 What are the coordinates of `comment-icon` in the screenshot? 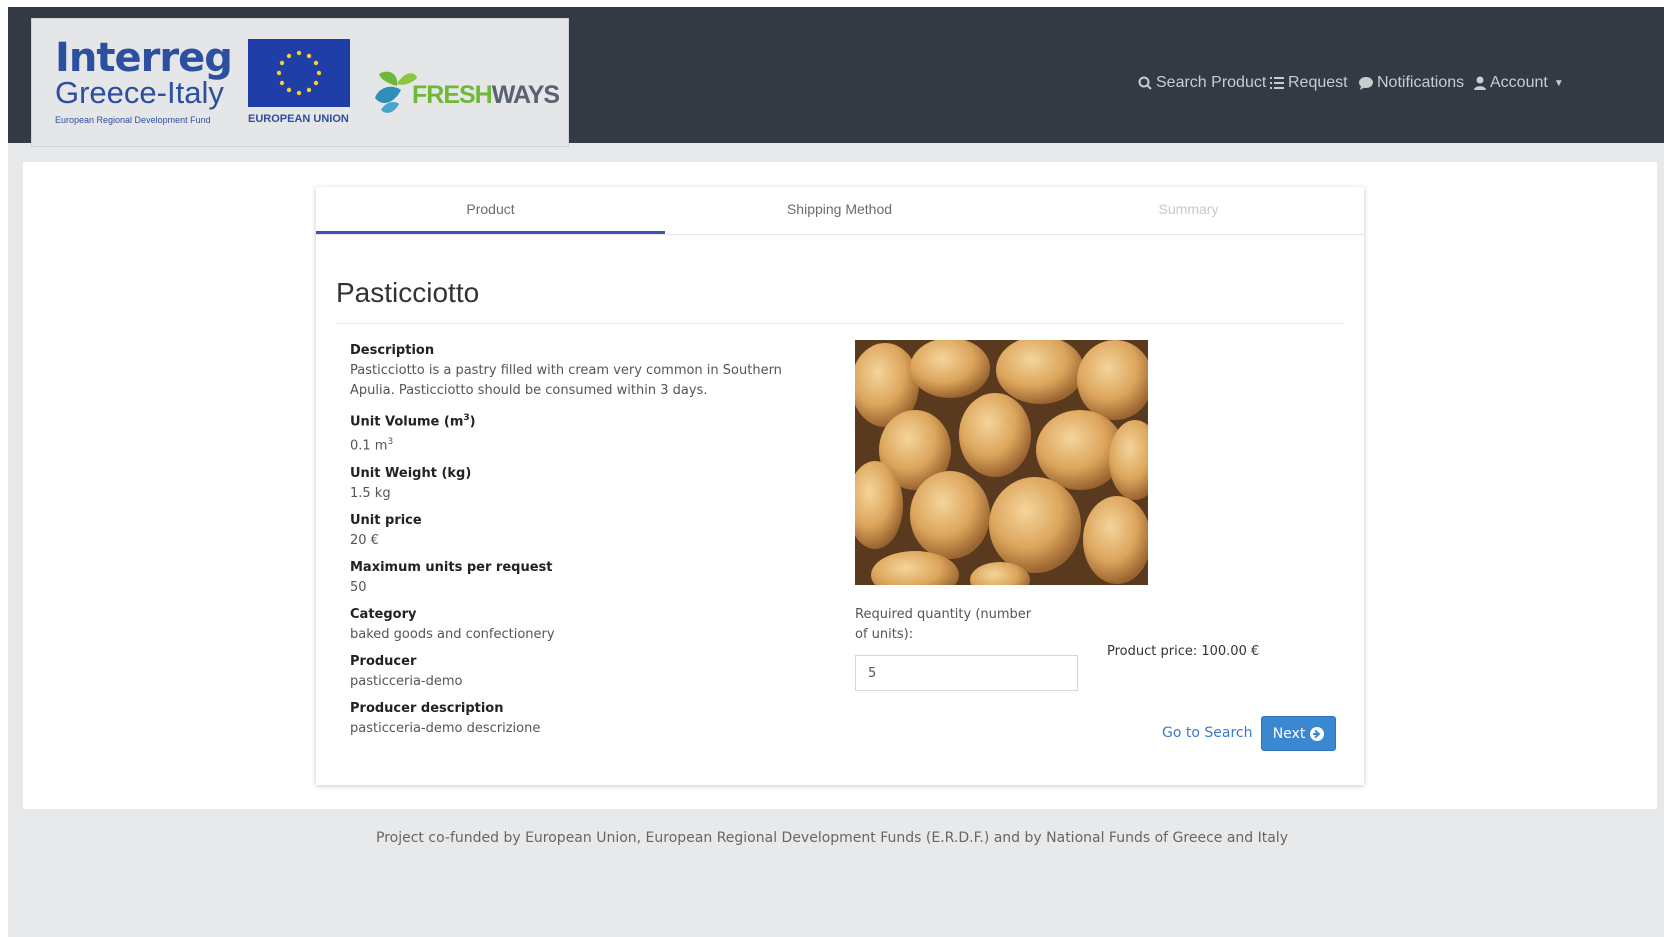 It's located at (1366, 83).